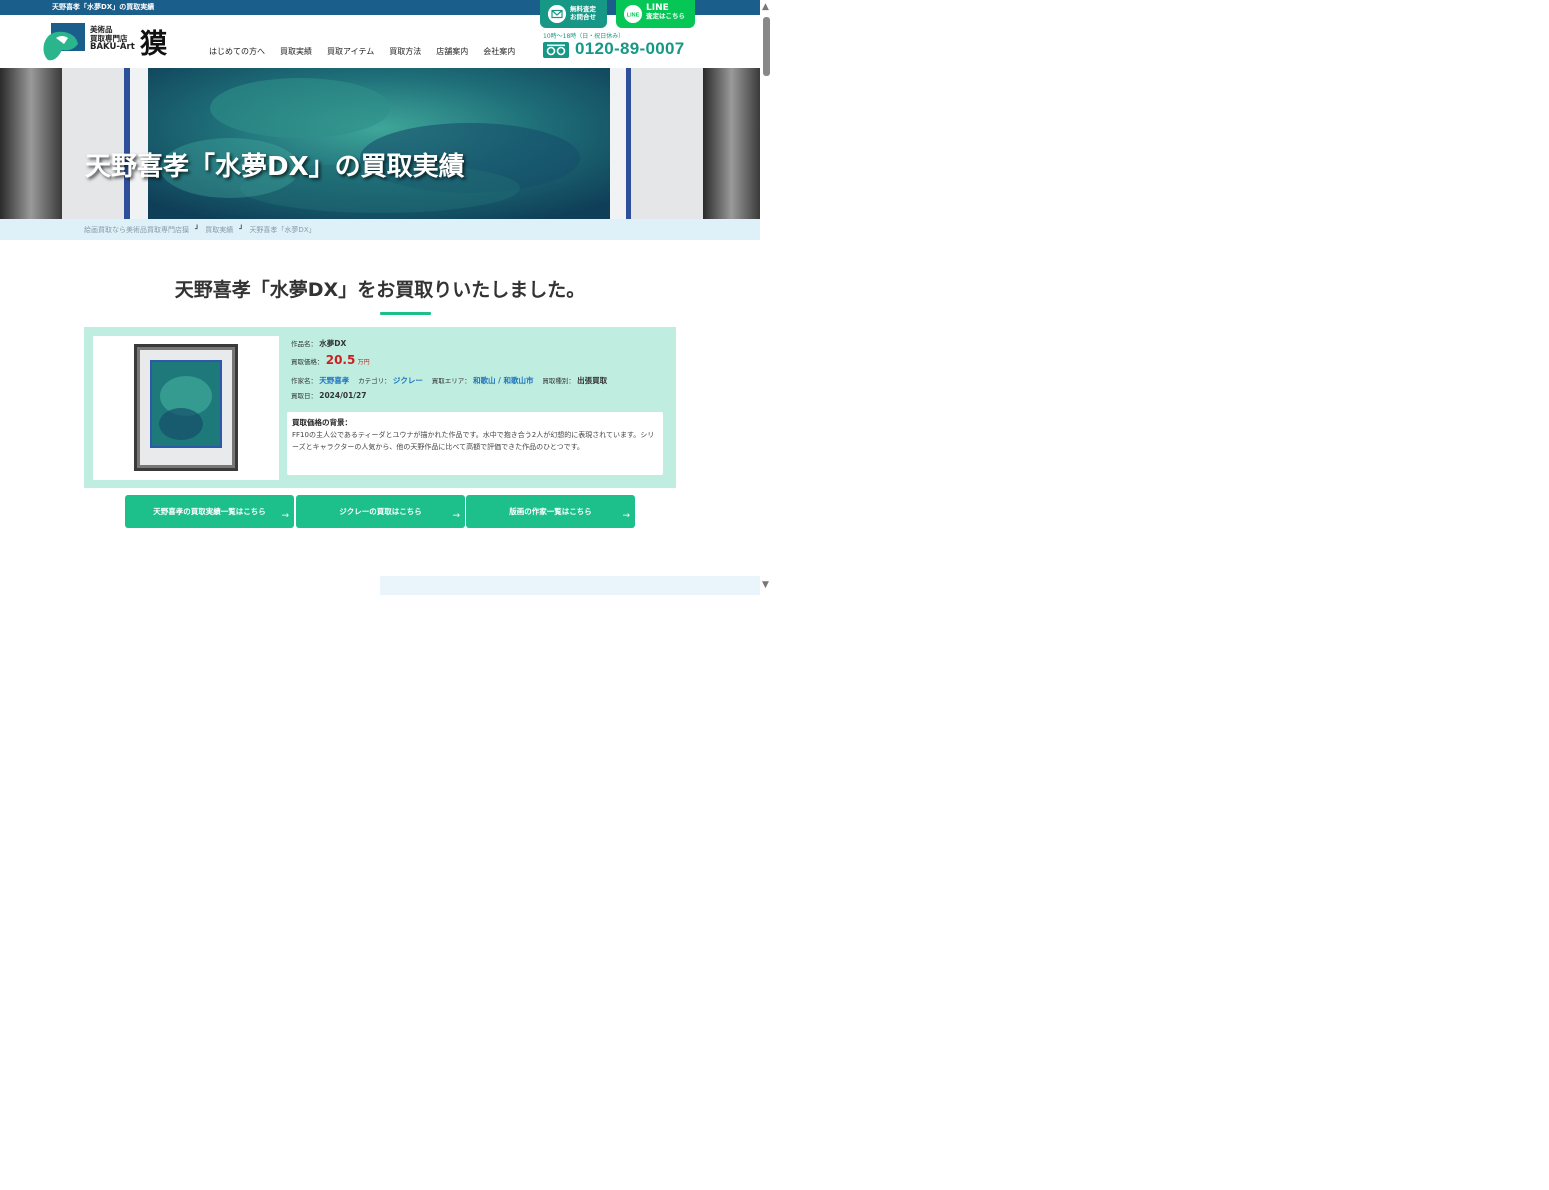 The width and height of the screenshot is (1549, 1190). Describe the element at coordinates (241, 51) in the screenshot. I see `nav-item-first-time: はじめての方へ` at that location.